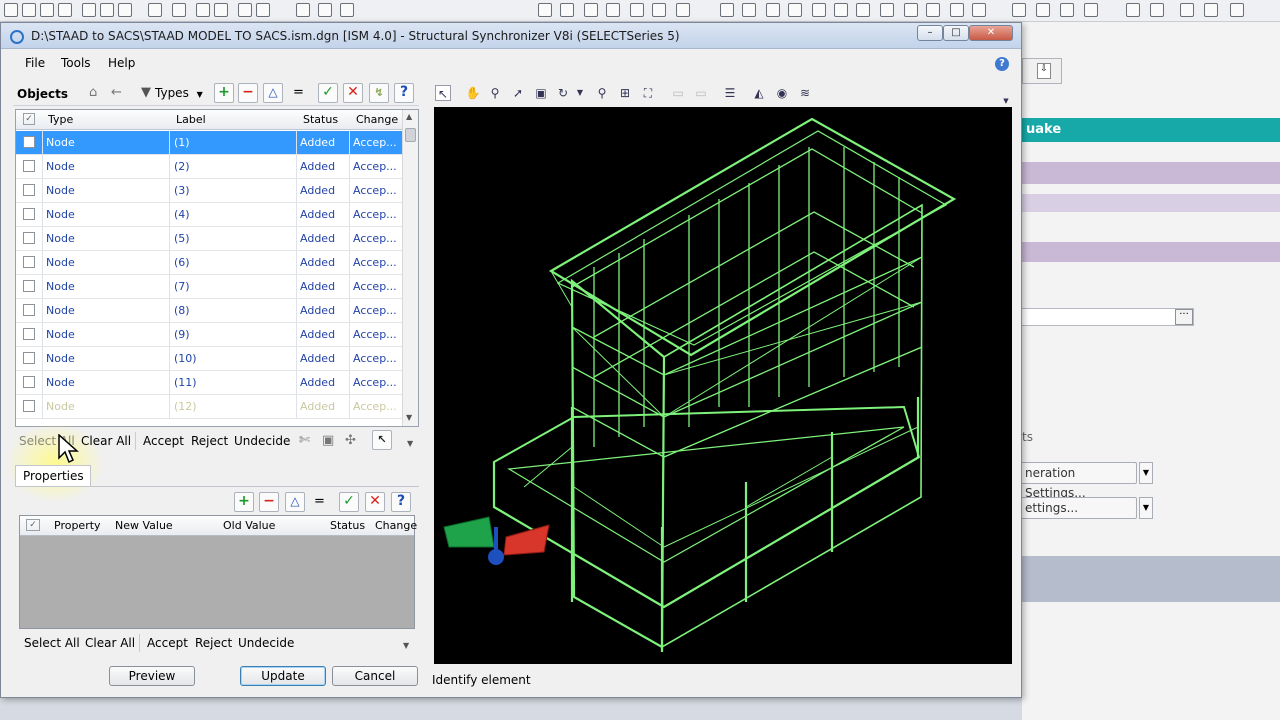 The height and width of the screenshot is (720, 1280). I want to click on export-icon, so click(263, 10).